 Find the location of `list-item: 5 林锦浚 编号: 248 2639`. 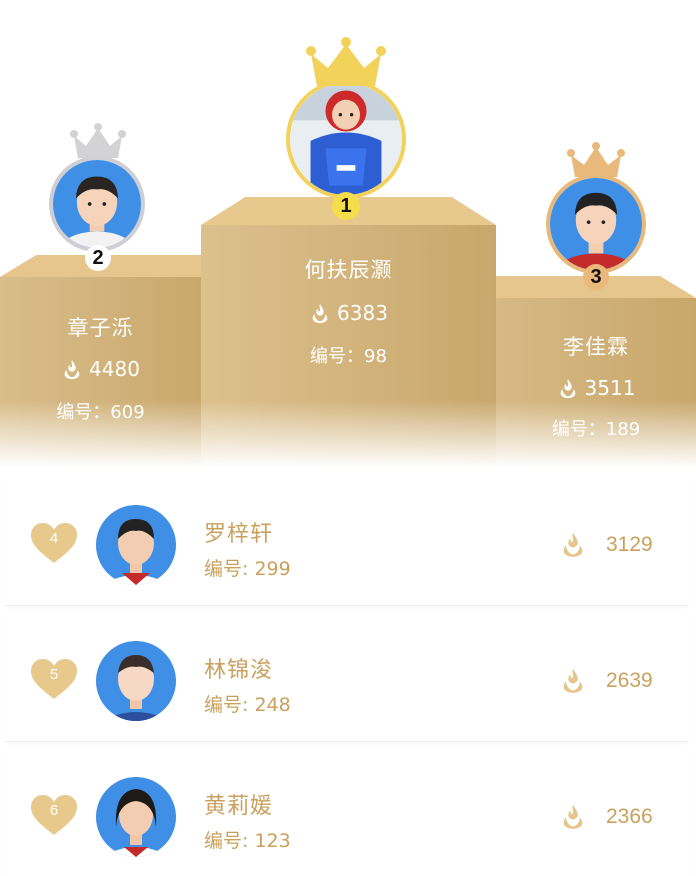

list-item: 5 林锦浚 编号: 248 2639 is located at coordinates (347, 678).